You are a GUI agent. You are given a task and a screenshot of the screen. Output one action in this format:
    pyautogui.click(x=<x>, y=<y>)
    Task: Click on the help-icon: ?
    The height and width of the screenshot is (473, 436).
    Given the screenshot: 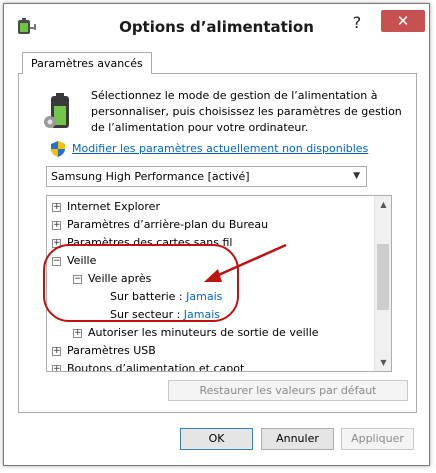 What is the action you would take?
    pyautogui.click(x=357, y=23)
    